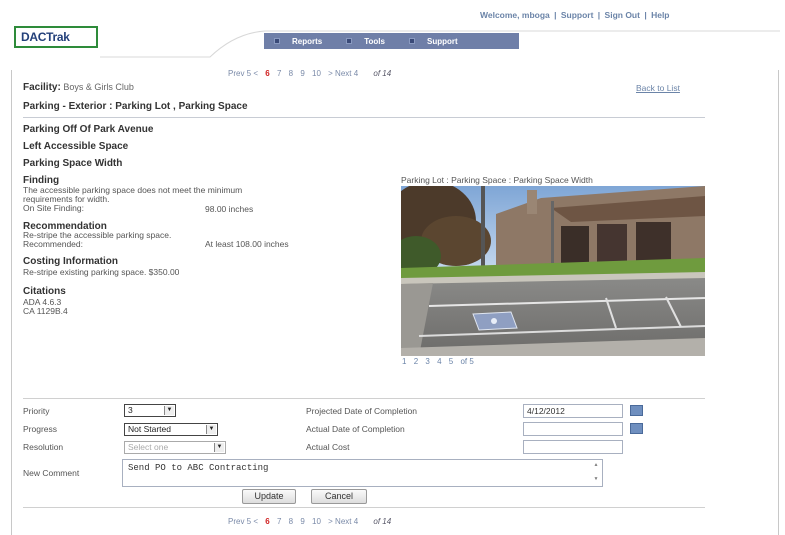 The image size is (785, 535). I want to click on photo-page-1: 1, so click(404, 361).